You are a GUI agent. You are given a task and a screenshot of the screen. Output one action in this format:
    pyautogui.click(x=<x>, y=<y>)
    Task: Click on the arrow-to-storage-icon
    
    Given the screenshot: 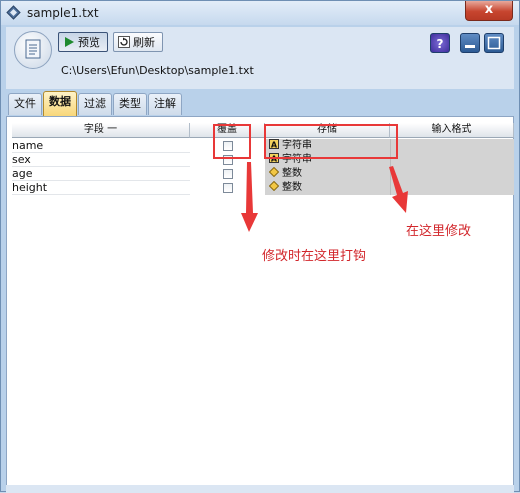 What is the action you would take?
    pyautogui.click(x=398, y=189)
    